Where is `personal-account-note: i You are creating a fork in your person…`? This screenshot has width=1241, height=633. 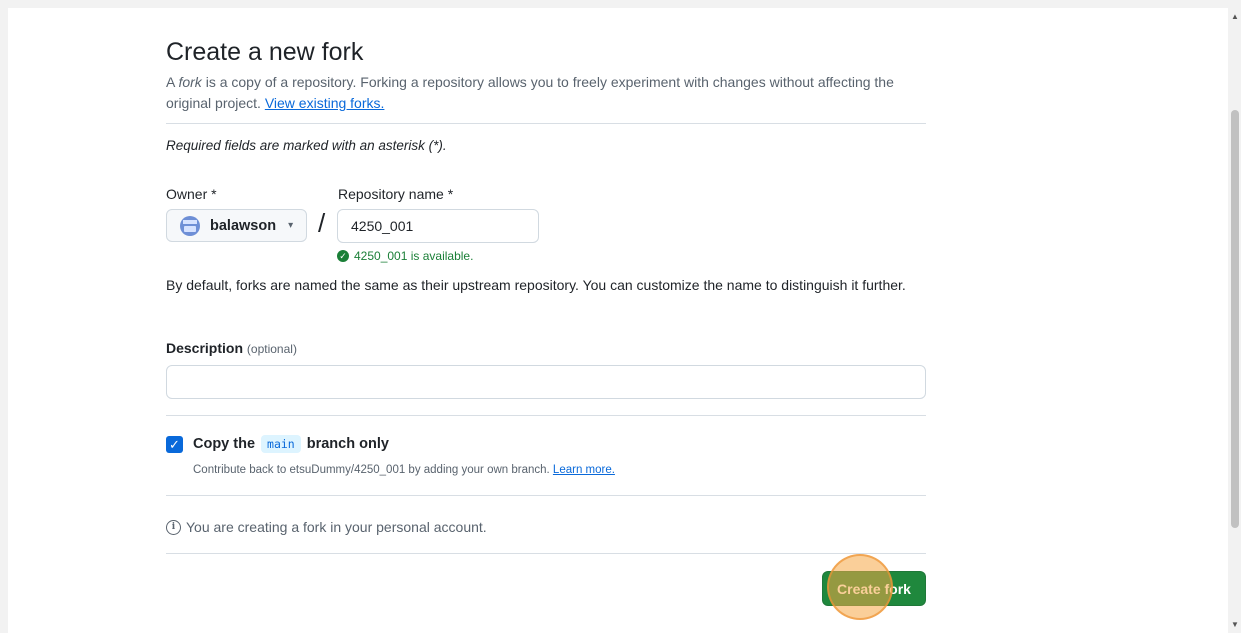
personal-account-note: i You are creating a fork in your person… is located at coordinates (326, 527).